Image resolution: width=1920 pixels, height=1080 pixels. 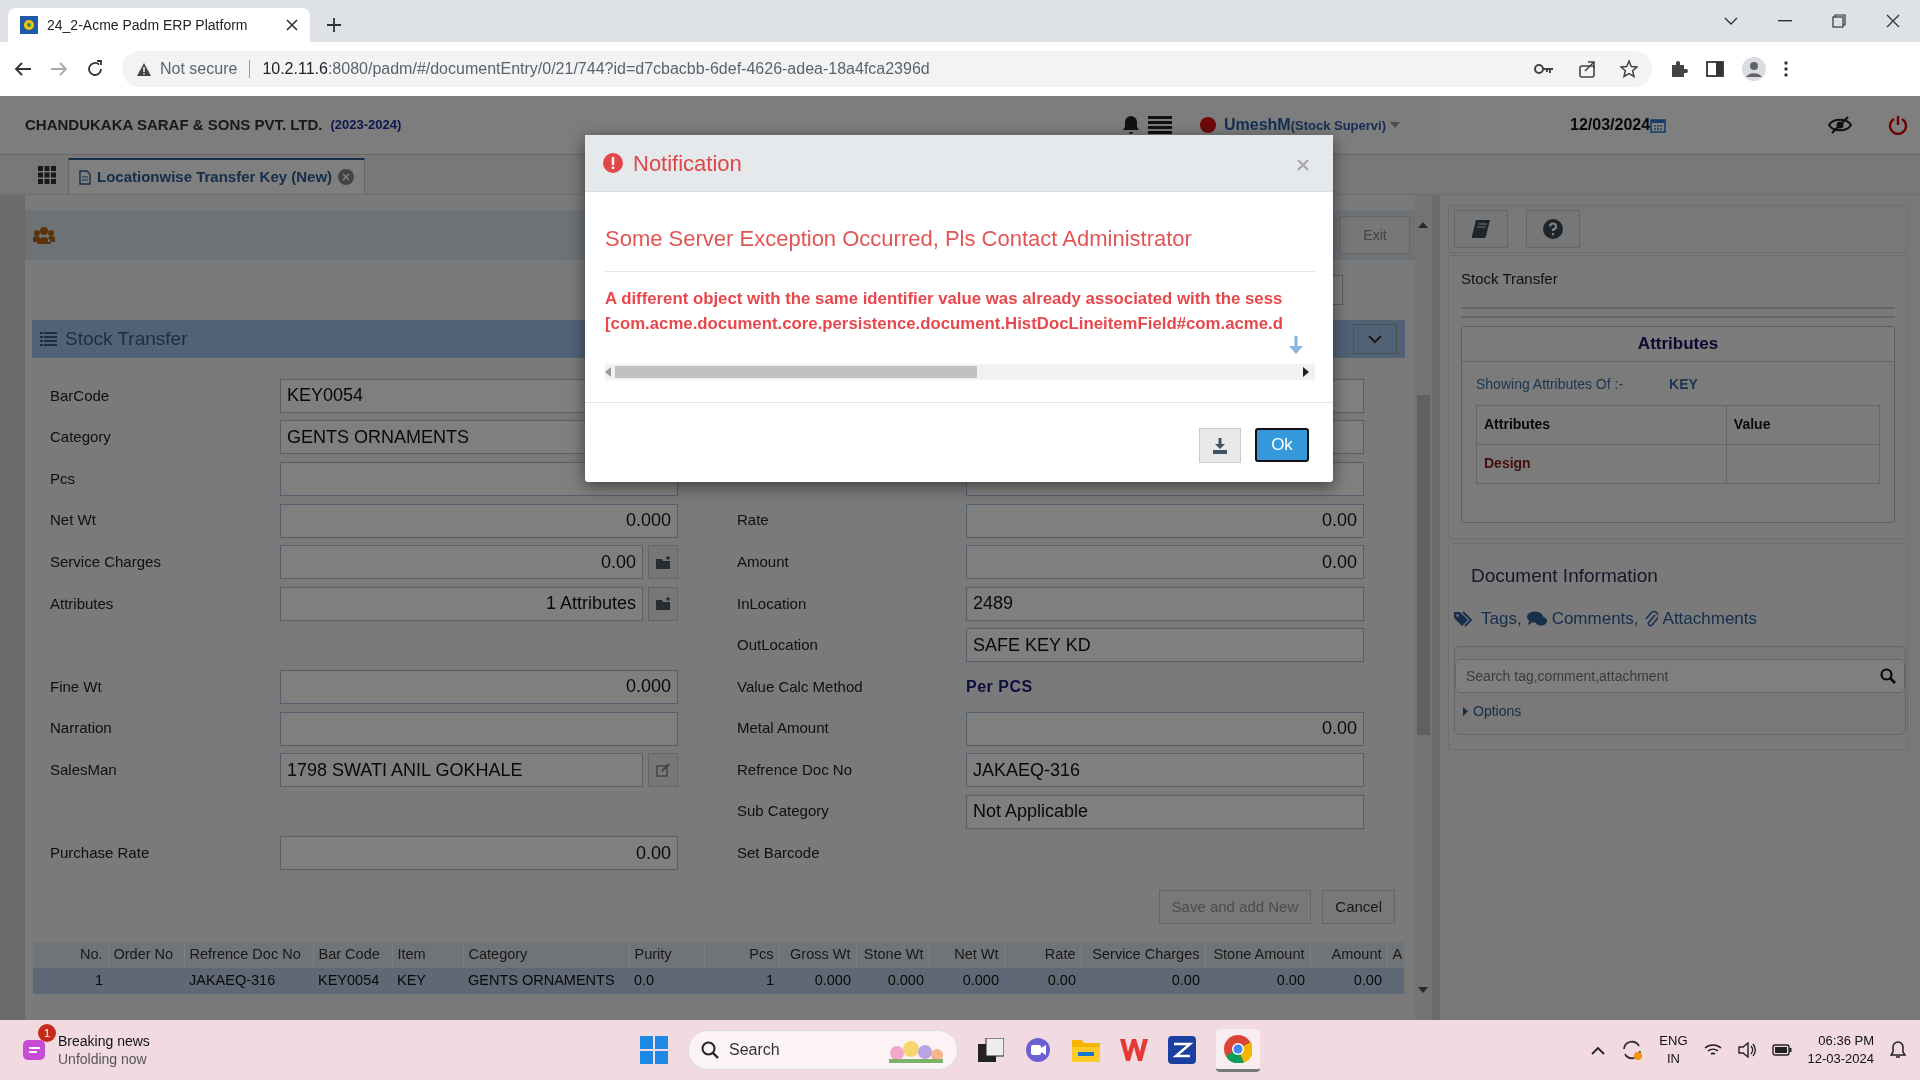 What do you see at coordinates (1710, 619) in the screenshot?
I see `document-link: Attachments` at bounding box center [1710, 619].